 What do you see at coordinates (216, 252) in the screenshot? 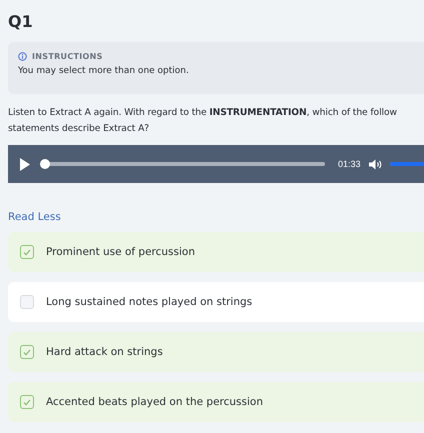
I see `answer-option: Prominent use of percussion` at bounding box center [216, 252].